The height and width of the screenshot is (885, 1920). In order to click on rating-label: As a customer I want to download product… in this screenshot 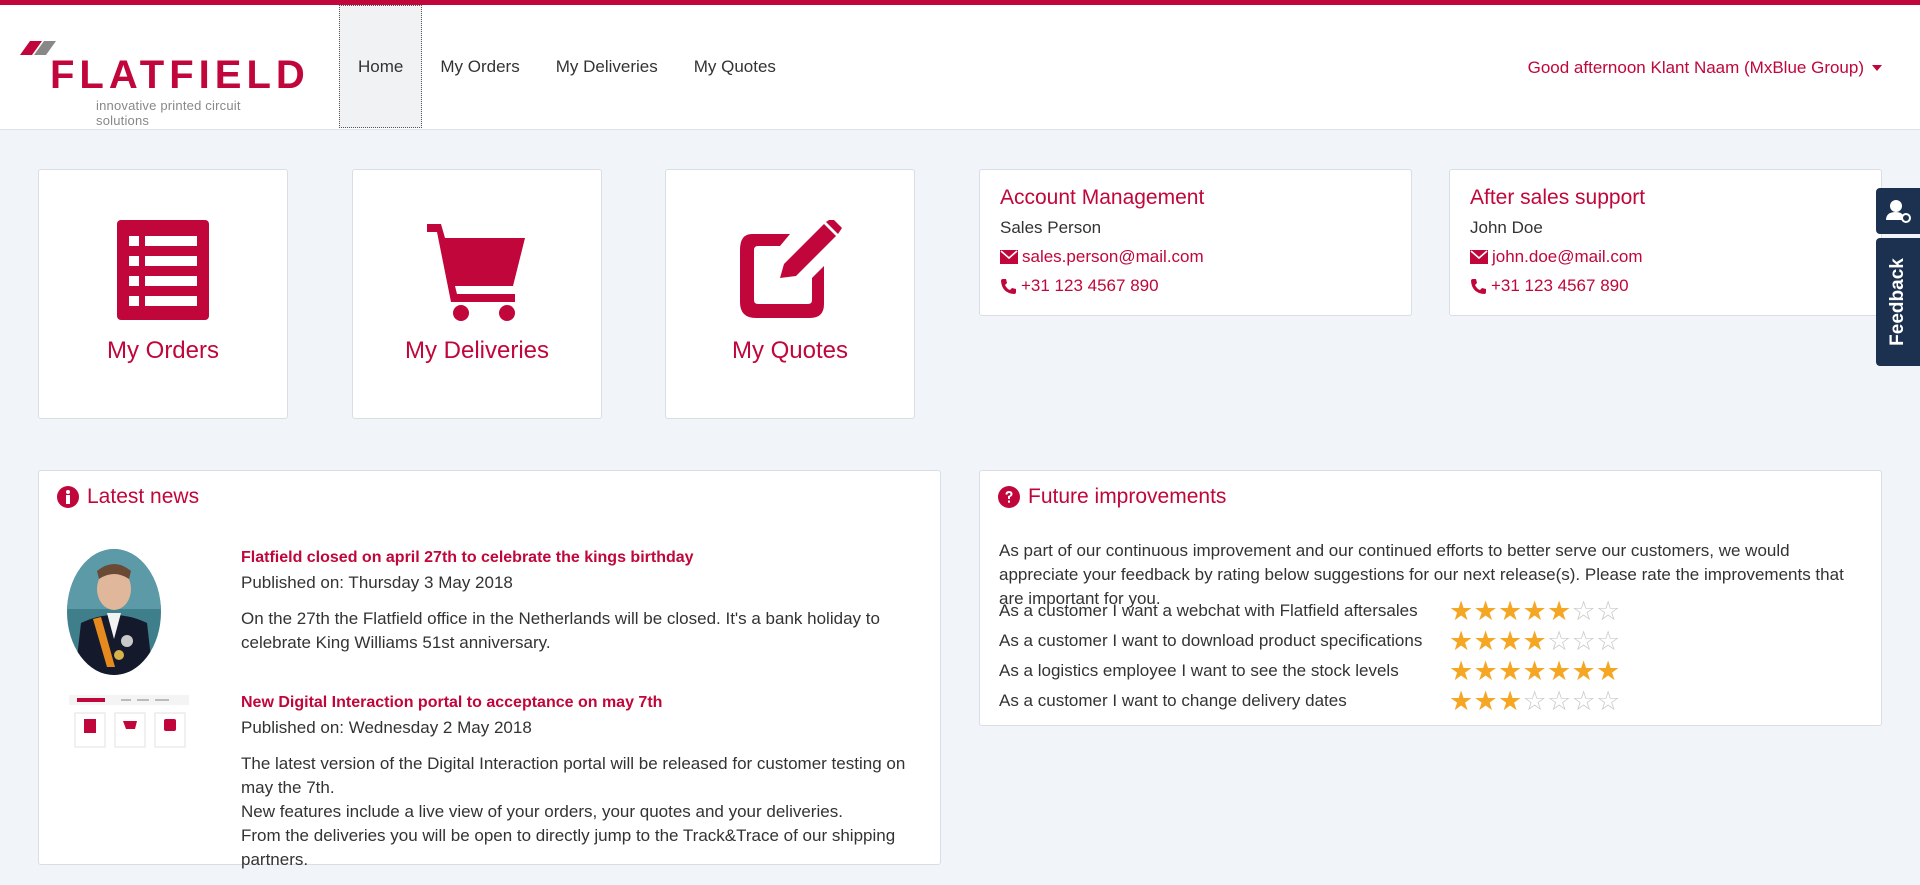, I will do `click(1211, 640)`.